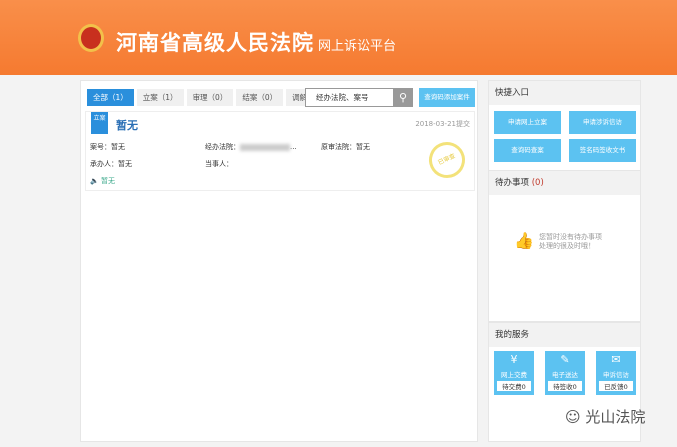 The image size is (677, 447). Describe the element at coordinates (564, 335) in the screenshot. I see `services-title: 我的服务` at that location.